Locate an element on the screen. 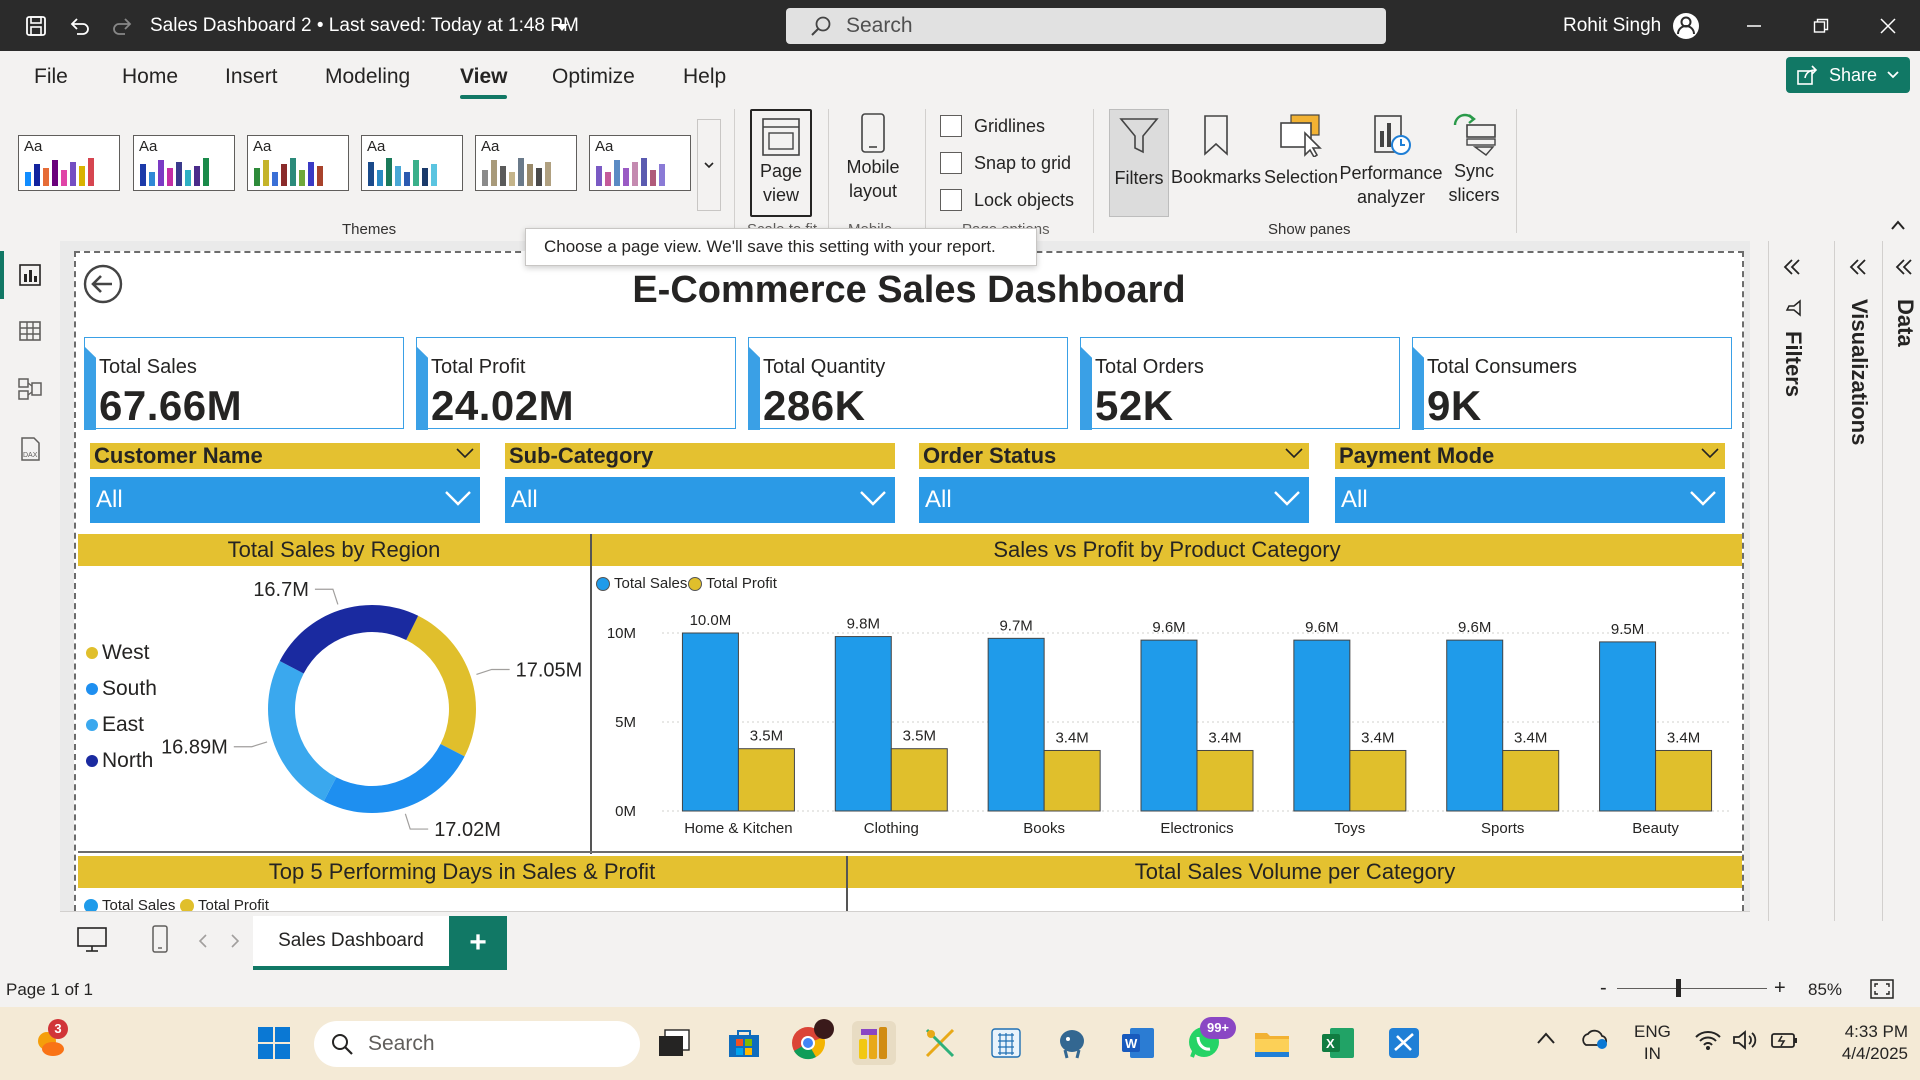  snap-to-grid-checkbox: Snap to grid is located at coordinates (1005, 163).